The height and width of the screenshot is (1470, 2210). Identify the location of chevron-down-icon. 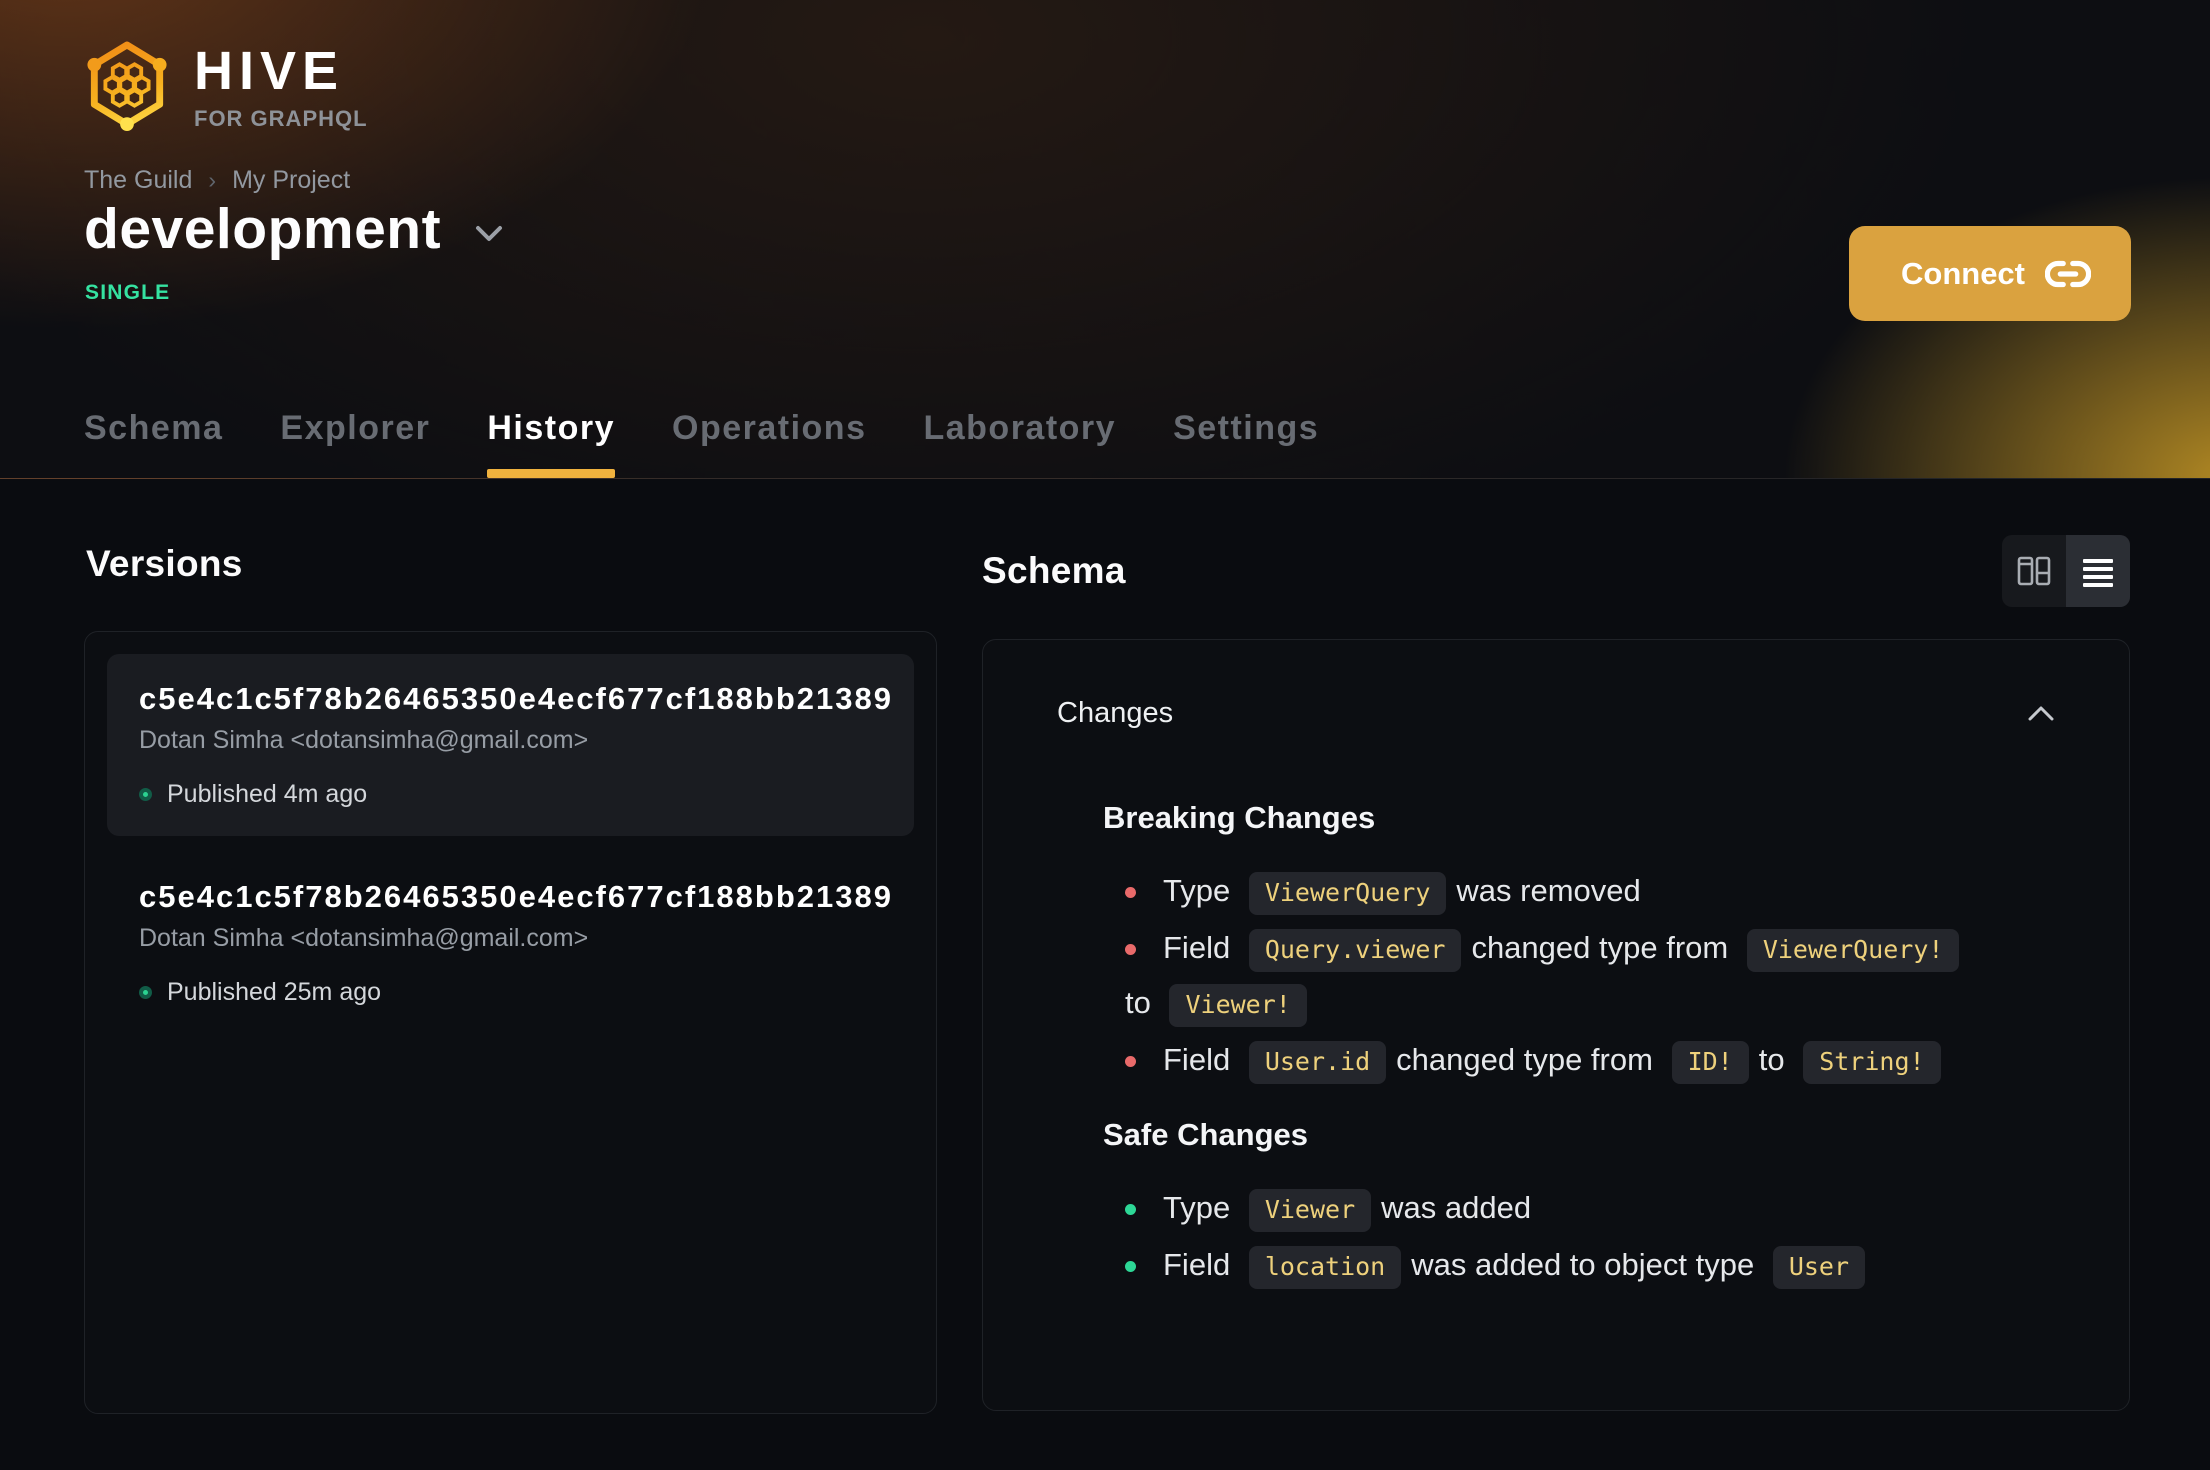
(489, 234).